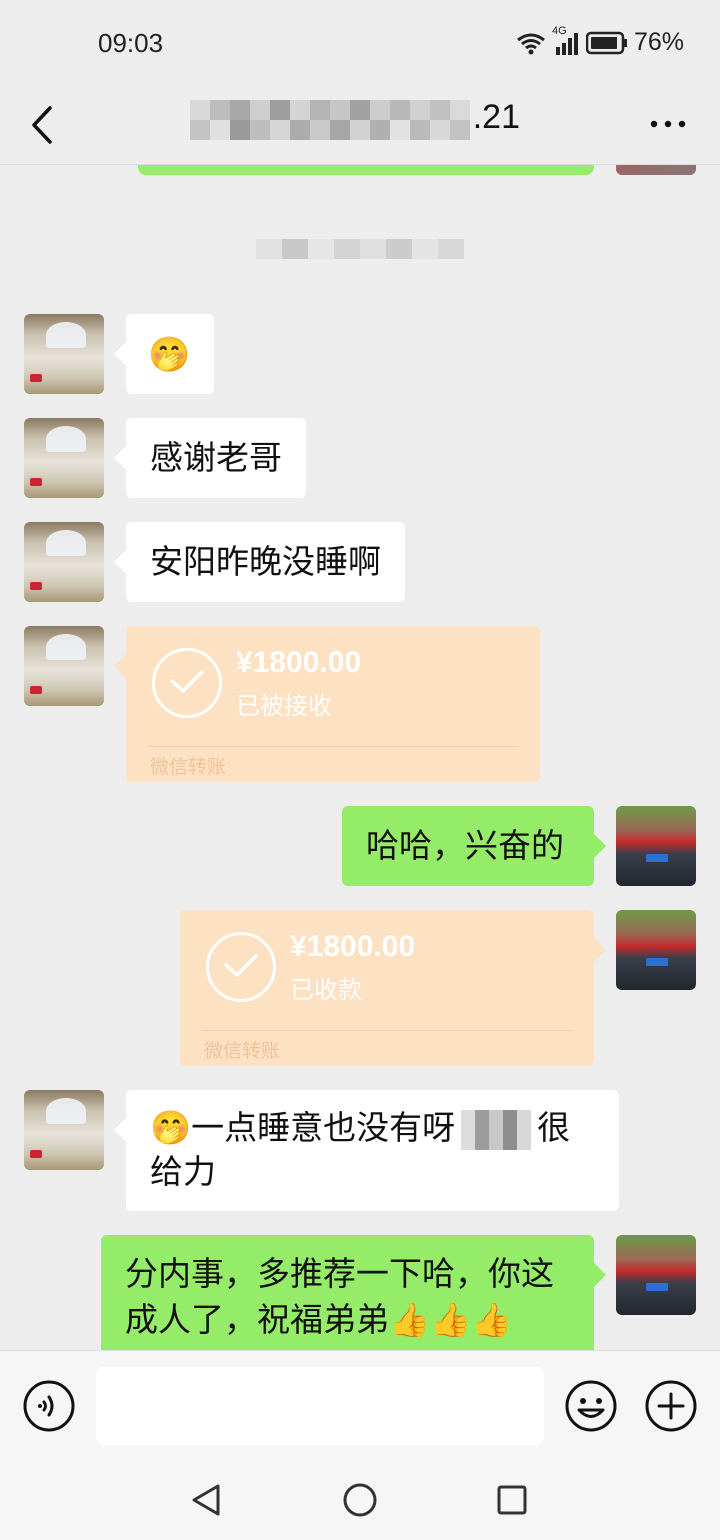 The width and height of the screenshot is (720, 1540). What do you see at coordinates (330, 110) in the screenshot?
I see `blurred-name` at bounding box center [330, 110].